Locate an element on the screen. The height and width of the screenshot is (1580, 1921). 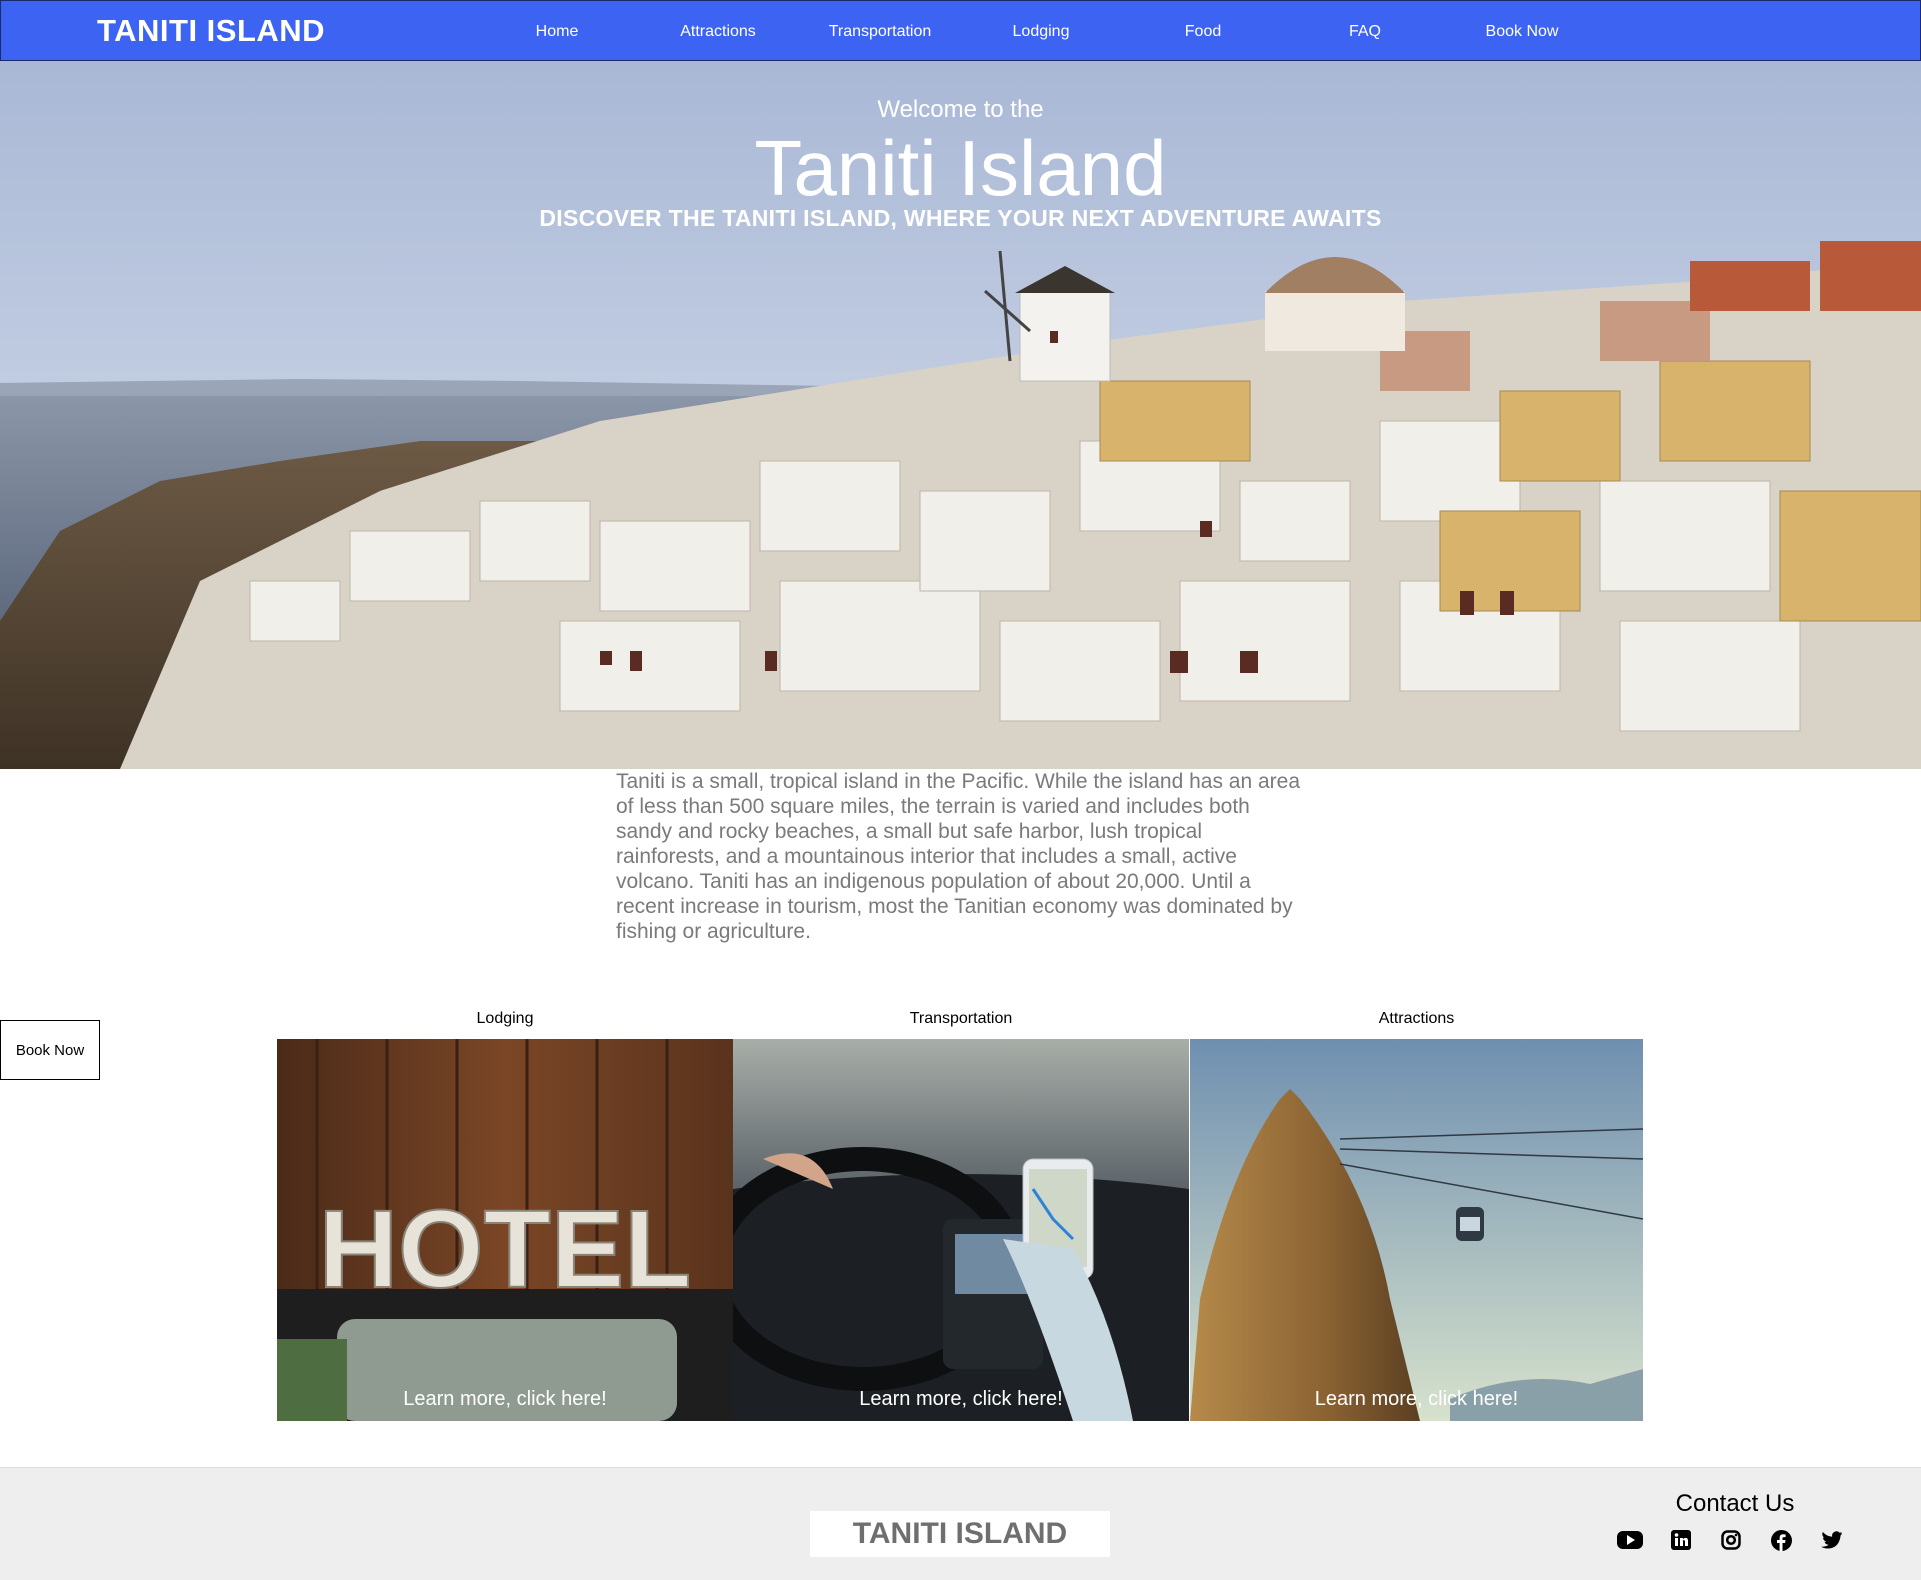
nav-food: Food is located at coordinates (1203, 32).